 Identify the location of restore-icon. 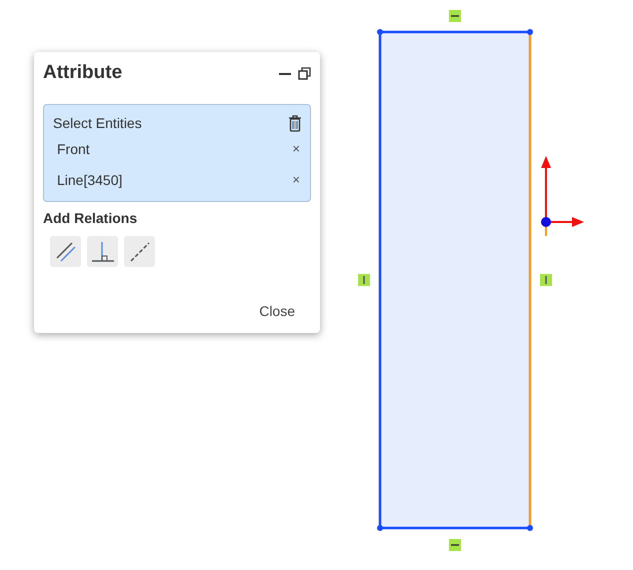
(304, 73).